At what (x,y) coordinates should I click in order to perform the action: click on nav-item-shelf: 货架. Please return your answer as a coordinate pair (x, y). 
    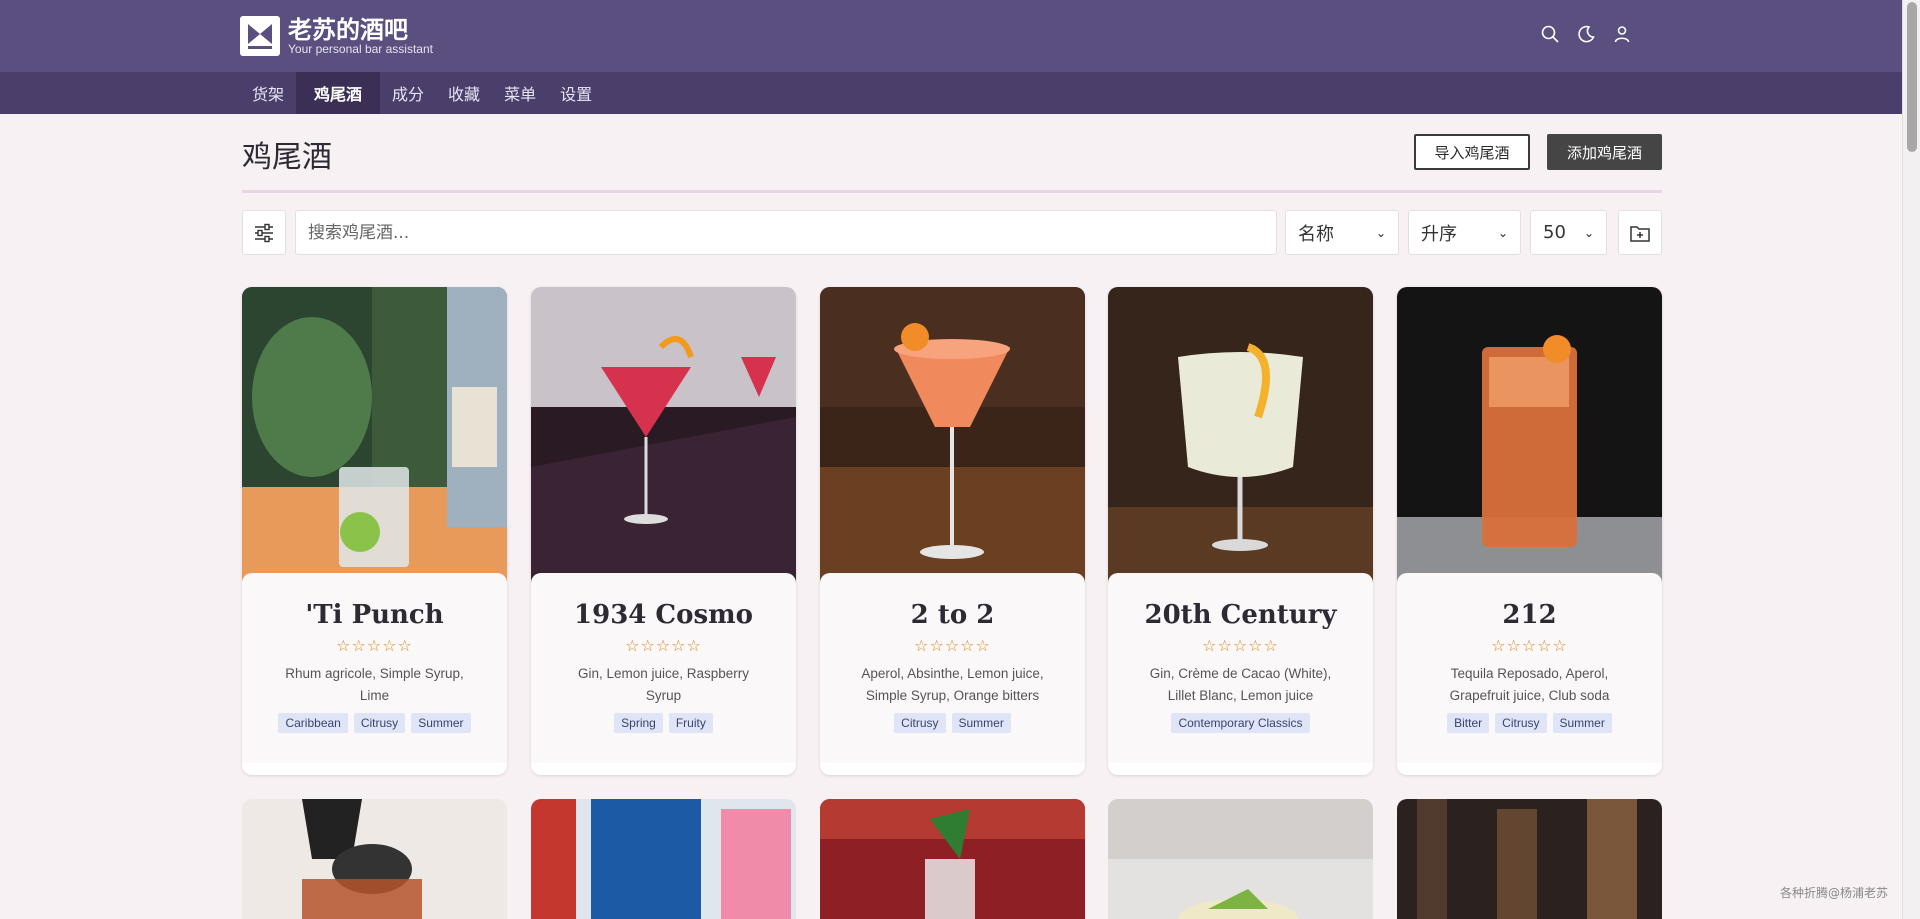
    Looking at the image, I should click on (268, 93).